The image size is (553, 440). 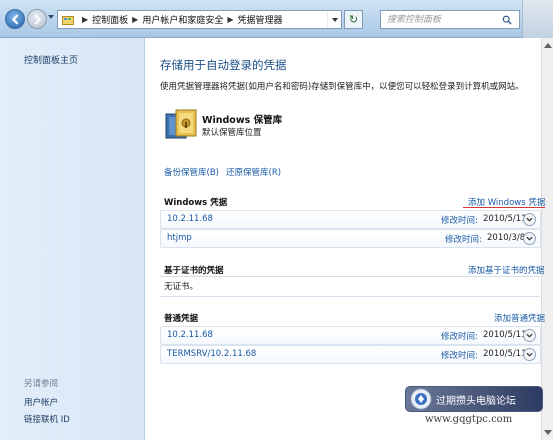 I want to click on control-panel-icon, so click(x=68, y=20).